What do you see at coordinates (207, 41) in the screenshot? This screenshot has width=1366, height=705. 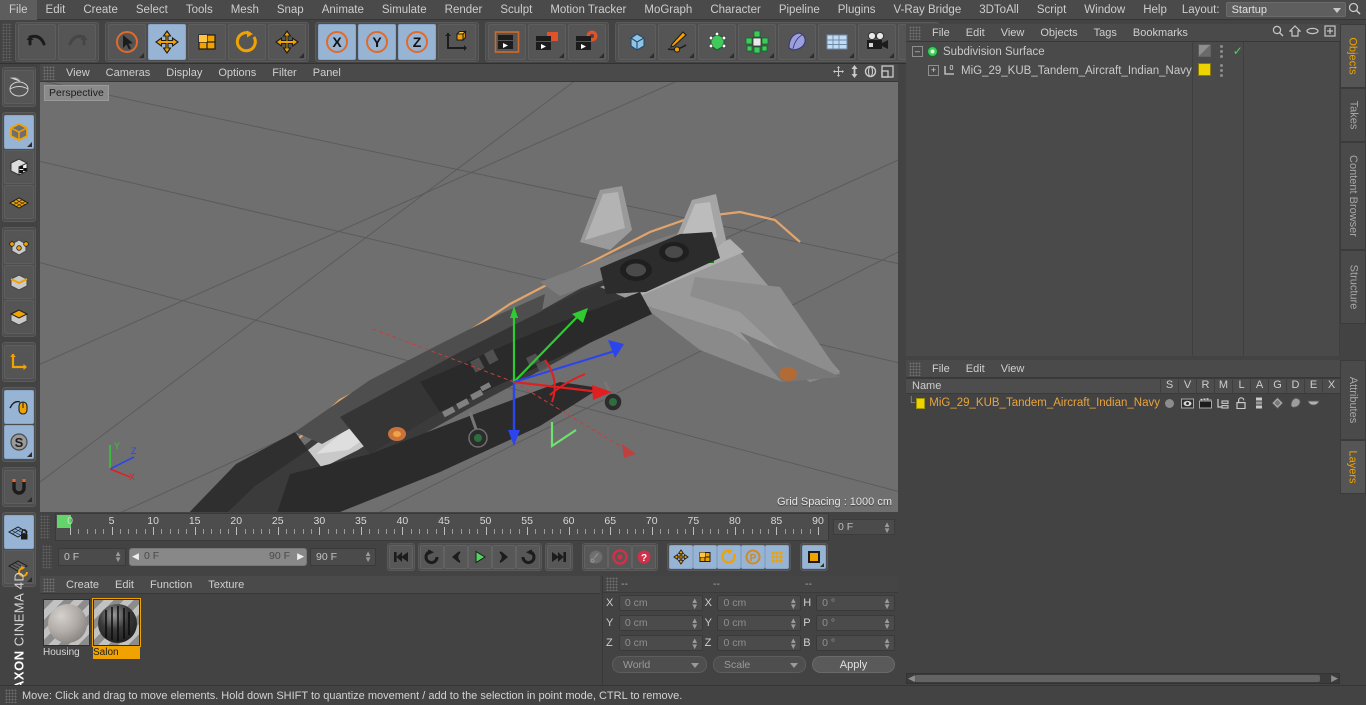 I see `scale-tool-icon` at bounding box center [207, 41].